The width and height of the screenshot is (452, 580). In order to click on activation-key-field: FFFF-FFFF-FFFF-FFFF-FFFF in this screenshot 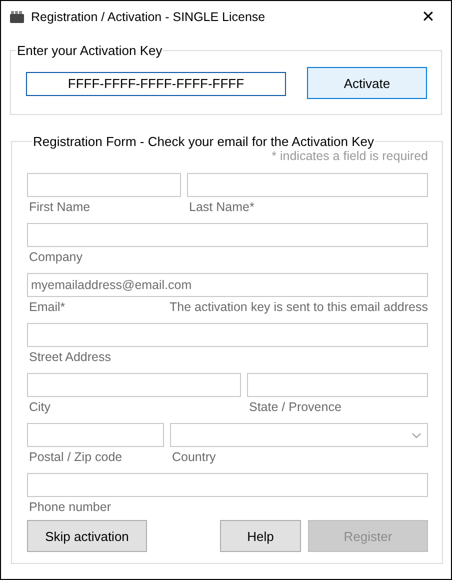, I will do `click(156, 84)`.